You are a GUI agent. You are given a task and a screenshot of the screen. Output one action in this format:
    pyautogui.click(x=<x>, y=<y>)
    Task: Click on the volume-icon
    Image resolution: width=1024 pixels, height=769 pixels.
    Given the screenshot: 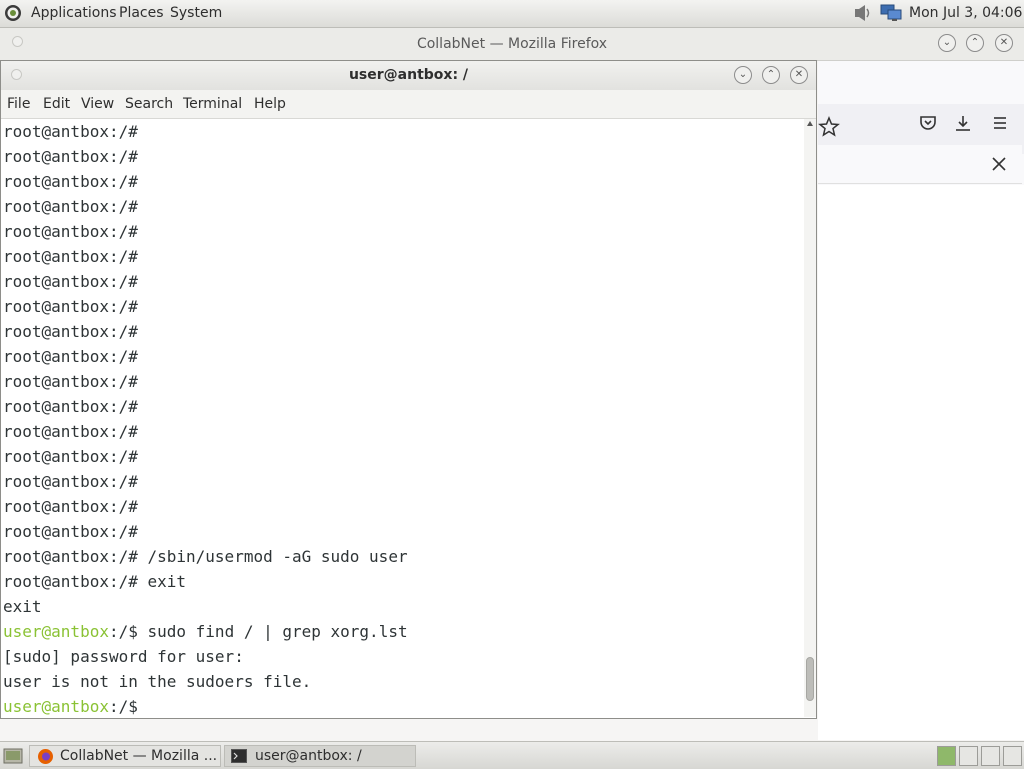 What is the action you would take?
    pyautogui.click(x=864, y=13)
    